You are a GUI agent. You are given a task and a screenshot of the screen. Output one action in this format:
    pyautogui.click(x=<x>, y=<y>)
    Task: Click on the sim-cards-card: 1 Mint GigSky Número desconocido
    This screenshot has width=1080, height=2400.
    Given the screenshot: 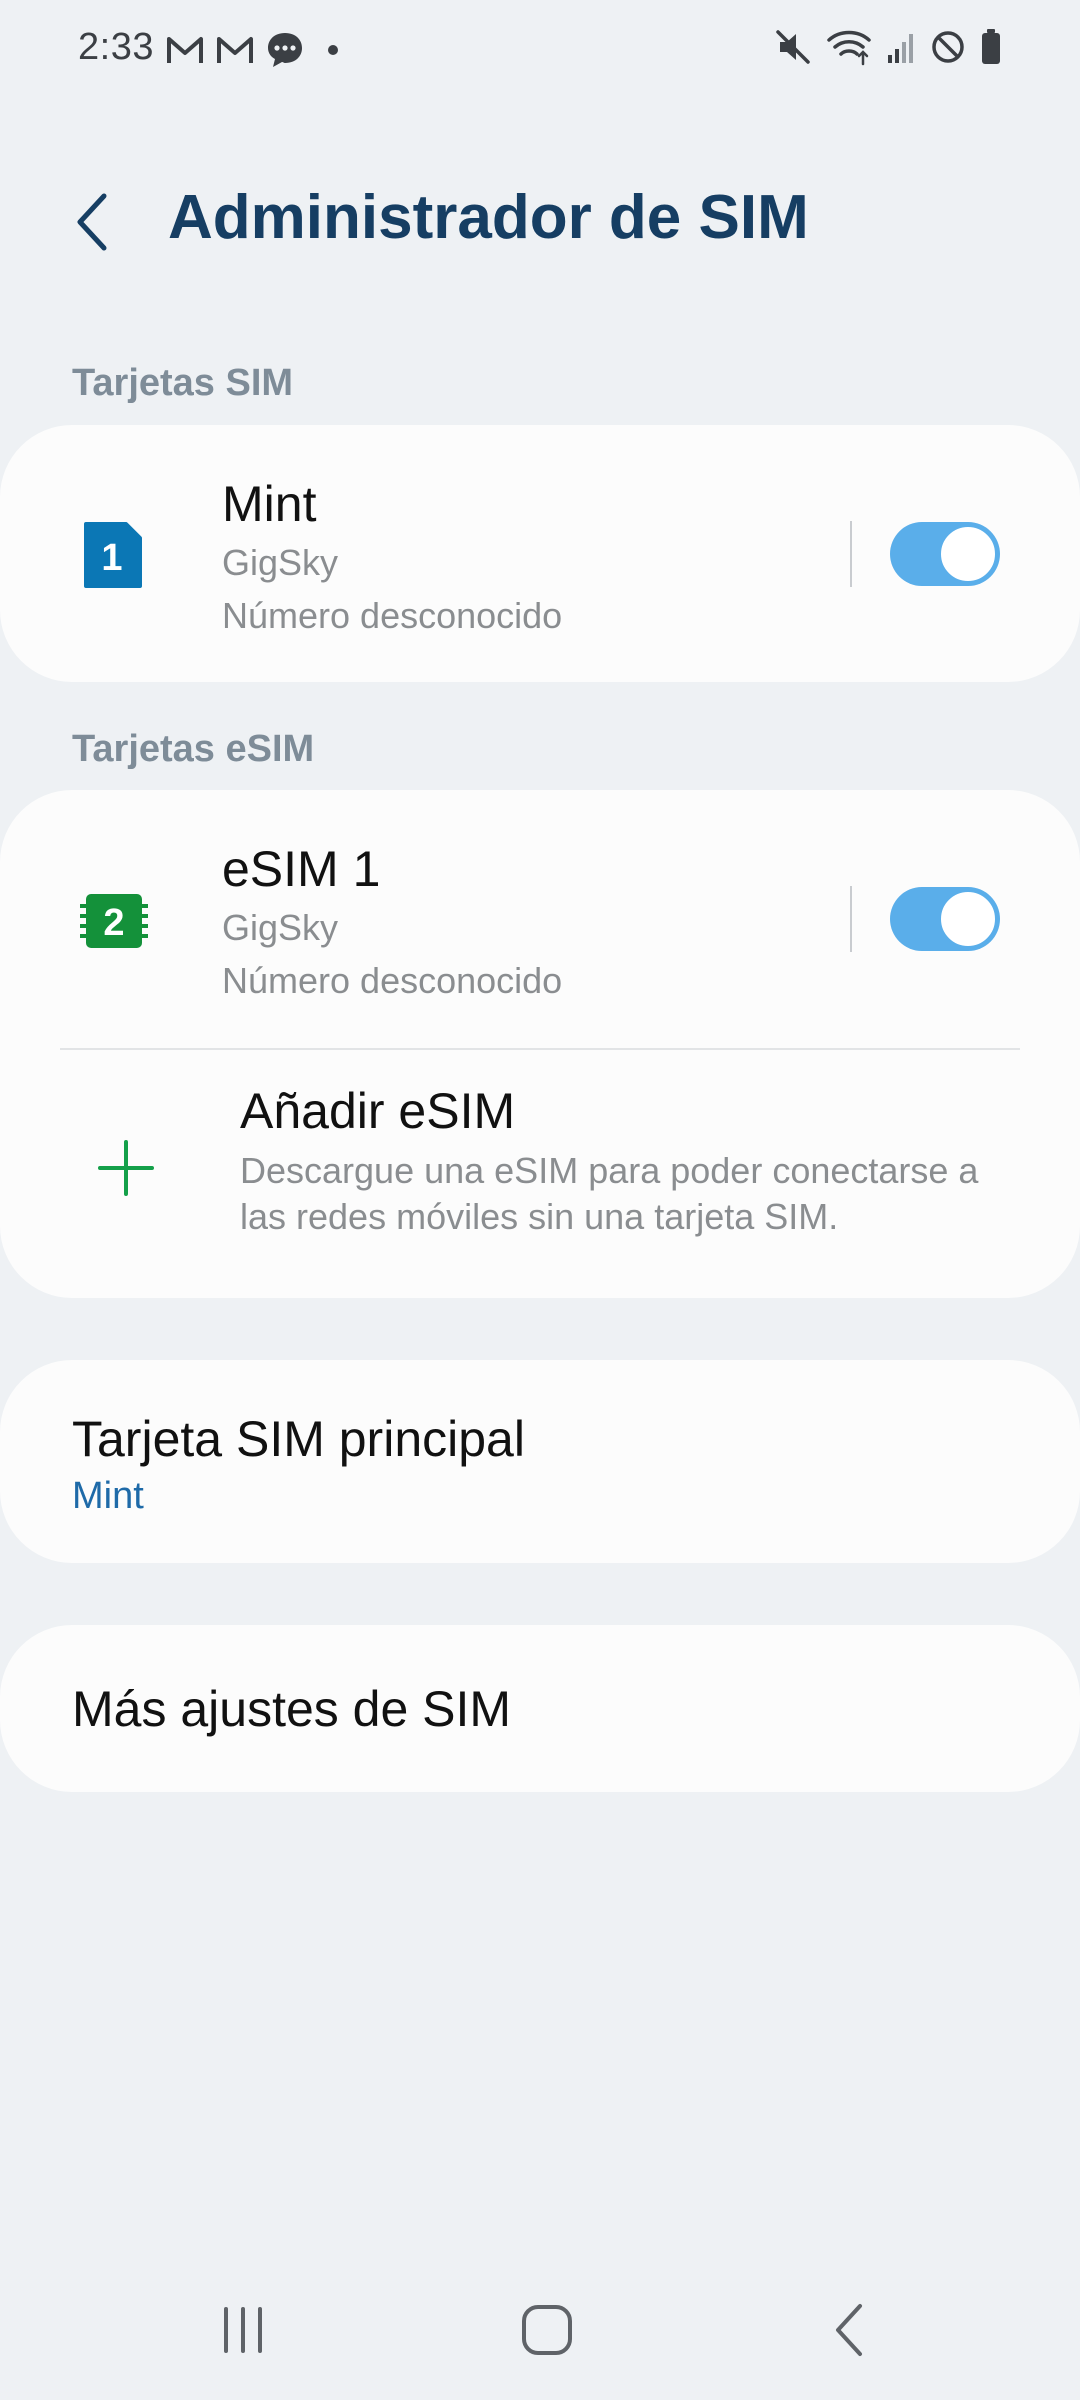 What is the action you would take?
    pyautogui.click(x=540, y=553)
    